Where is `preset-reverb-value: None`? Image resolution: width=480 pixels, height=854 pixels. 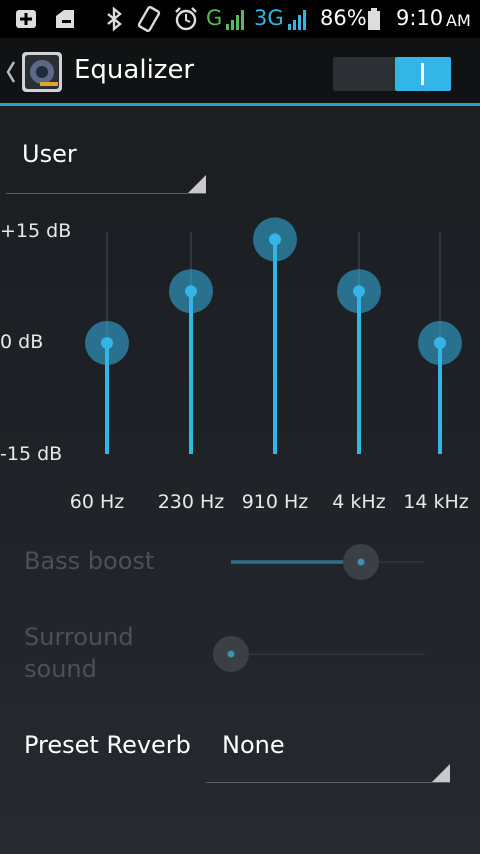
preset-reverb-value: None is located at coordinates (253, 745).